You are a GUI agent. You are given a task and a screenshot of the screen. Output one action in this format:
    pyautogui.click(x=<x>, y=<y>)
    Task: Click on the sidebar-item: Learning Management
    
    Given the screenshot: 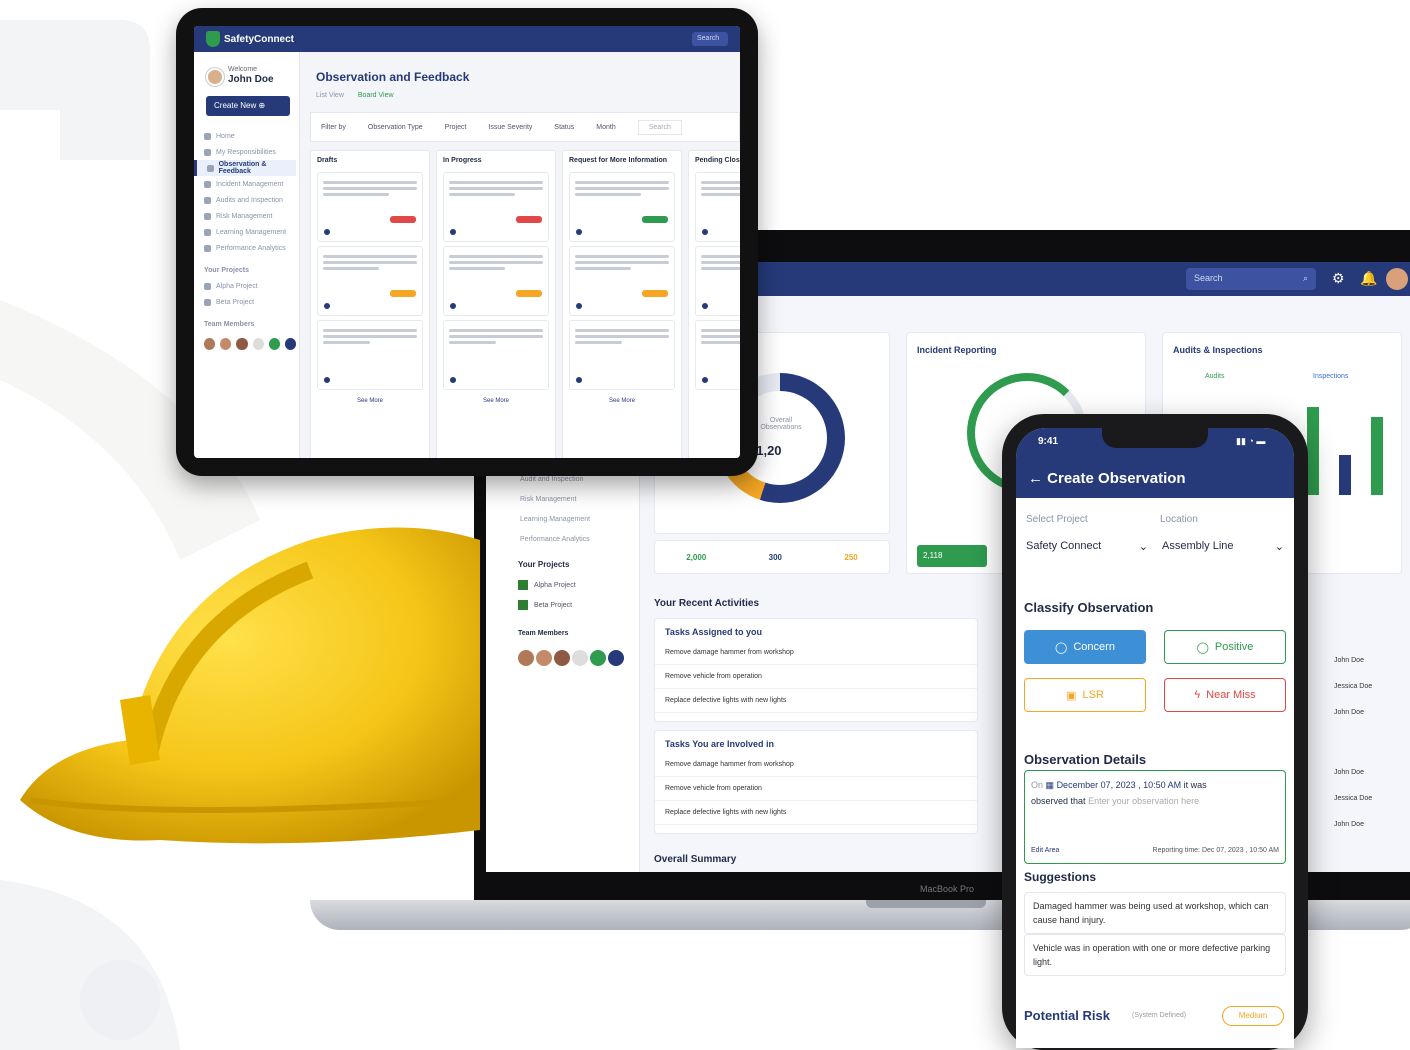 What is the action you would take?
    pyautogui.click(x=575, y=526)
    